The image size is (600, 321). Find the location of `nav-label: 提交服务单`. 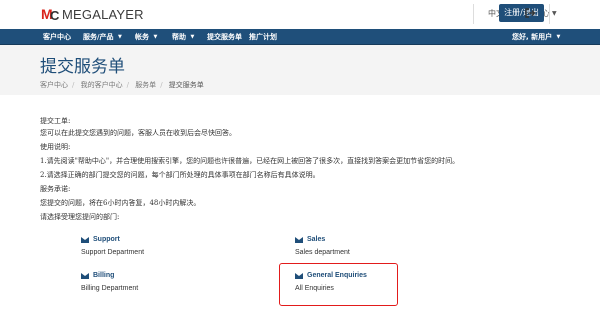

nav-label: 提交服务单 is located at coordinates (224, 37).